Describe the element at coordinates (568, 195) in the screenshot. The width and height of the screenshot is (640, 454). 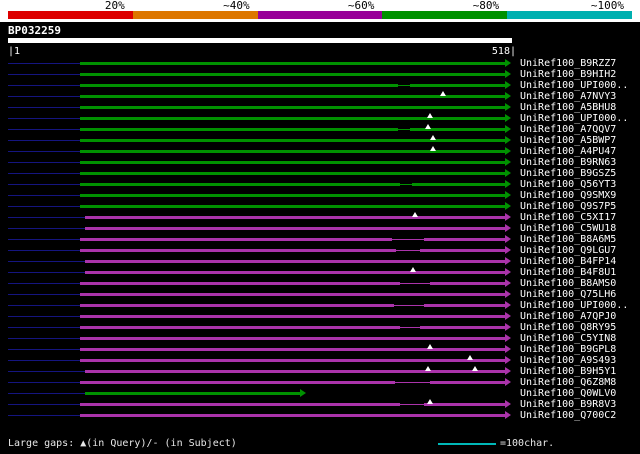
I see `hit-label: UniRef100_Q9SMX9` at that location.